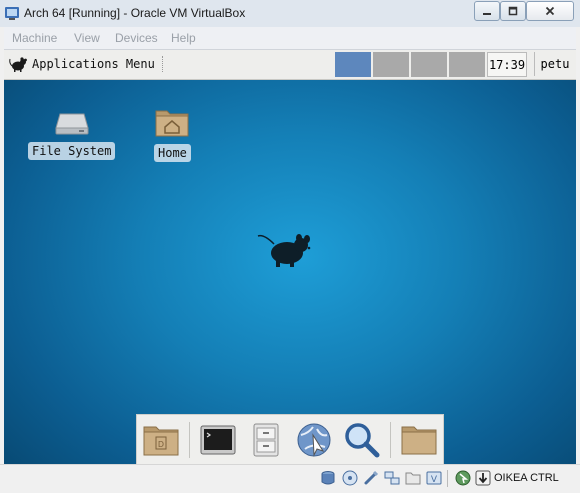 The height and width of the screenshot is (493, 580). I want to click on desktop-icon-home: Home, so click(172, 134).